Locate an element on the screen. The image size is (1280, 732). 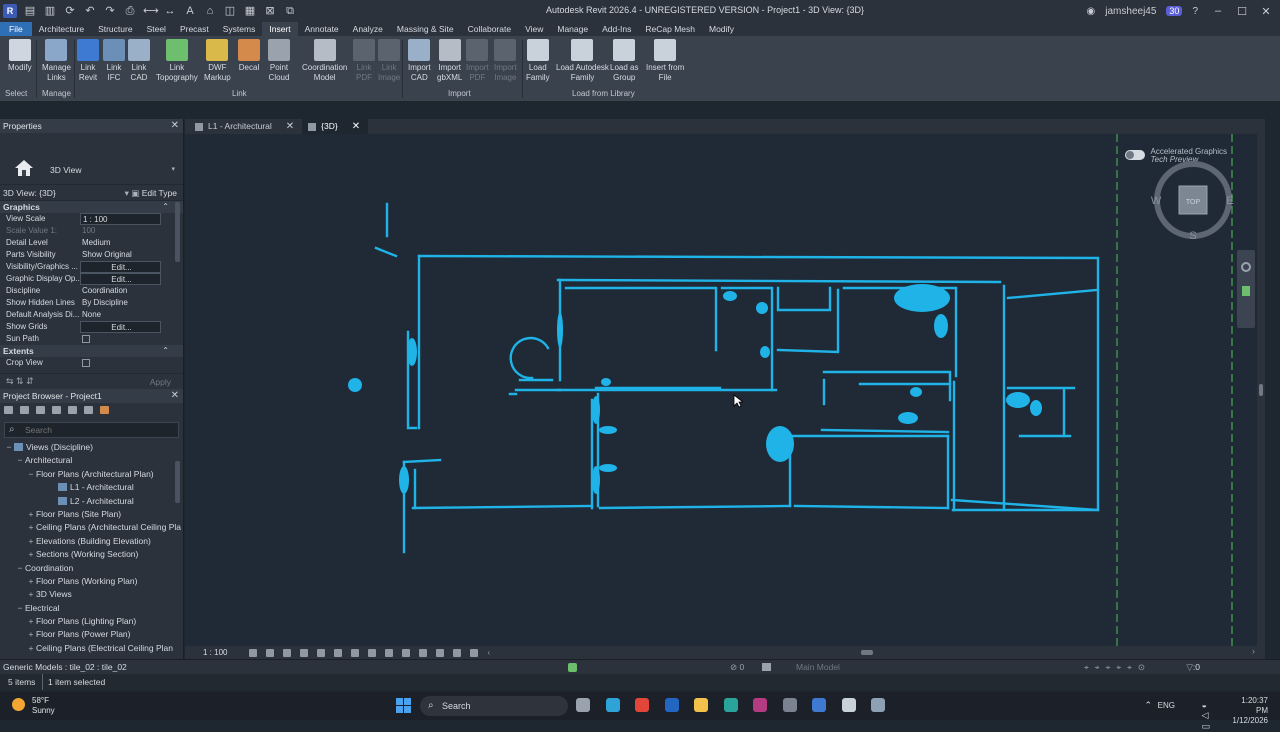
load-family-button: Load Family is located at coordinates (538, 61).